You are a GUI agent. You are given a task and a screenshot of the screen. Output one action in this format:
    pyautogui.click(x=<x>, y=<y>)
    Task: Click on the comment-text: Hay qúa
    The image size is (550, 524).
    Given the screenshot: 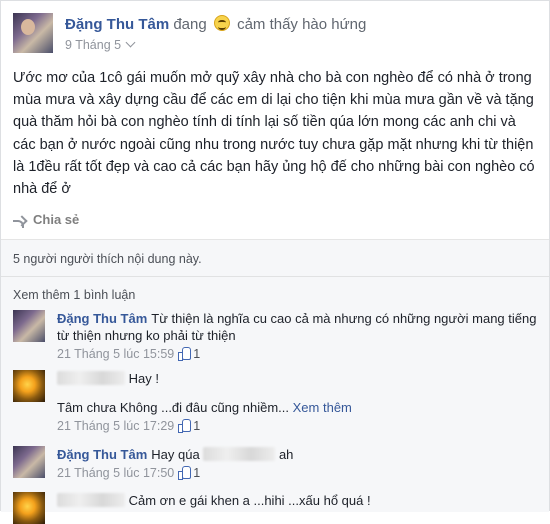 What is the action you would take?
    pyautogui.click(x=175, y=454)
    